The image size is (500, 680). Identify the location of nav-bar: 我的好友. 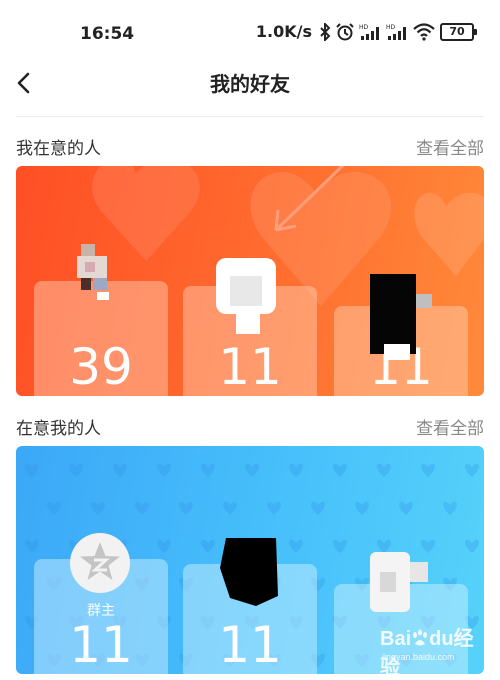
(250, 87).